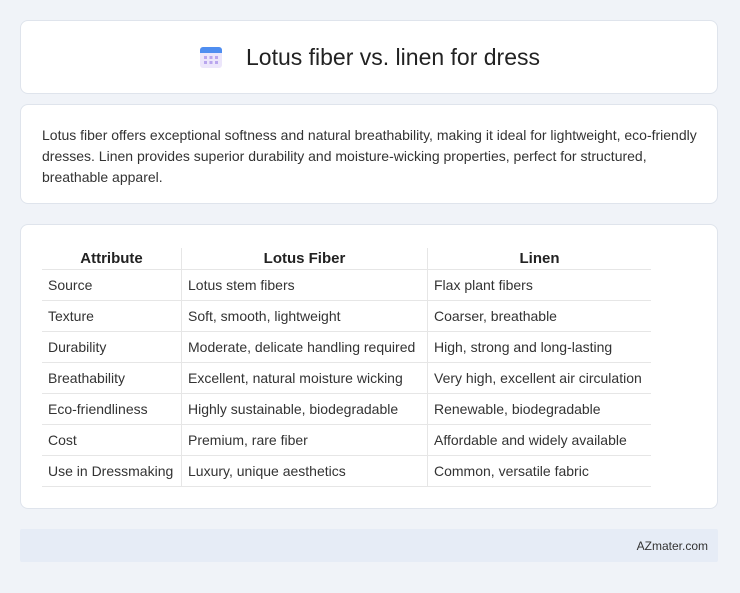  I want to click on table-cell: Soft, smooth, lightweight, so click(304, 316).